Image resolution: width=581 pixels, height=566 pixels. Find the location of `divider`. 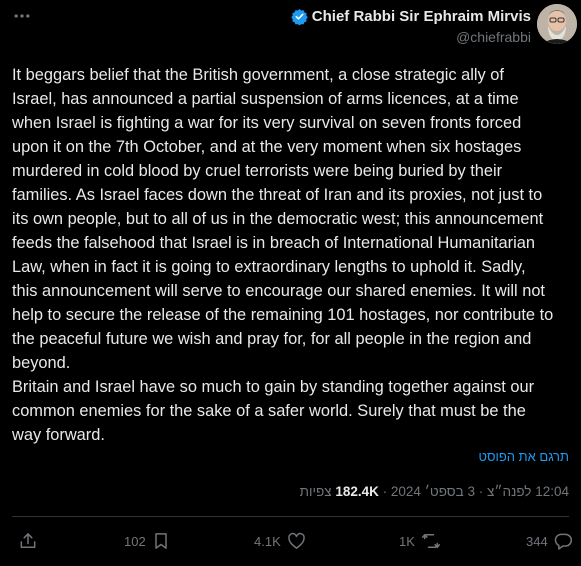

divider is located at coordinates (290, 516).